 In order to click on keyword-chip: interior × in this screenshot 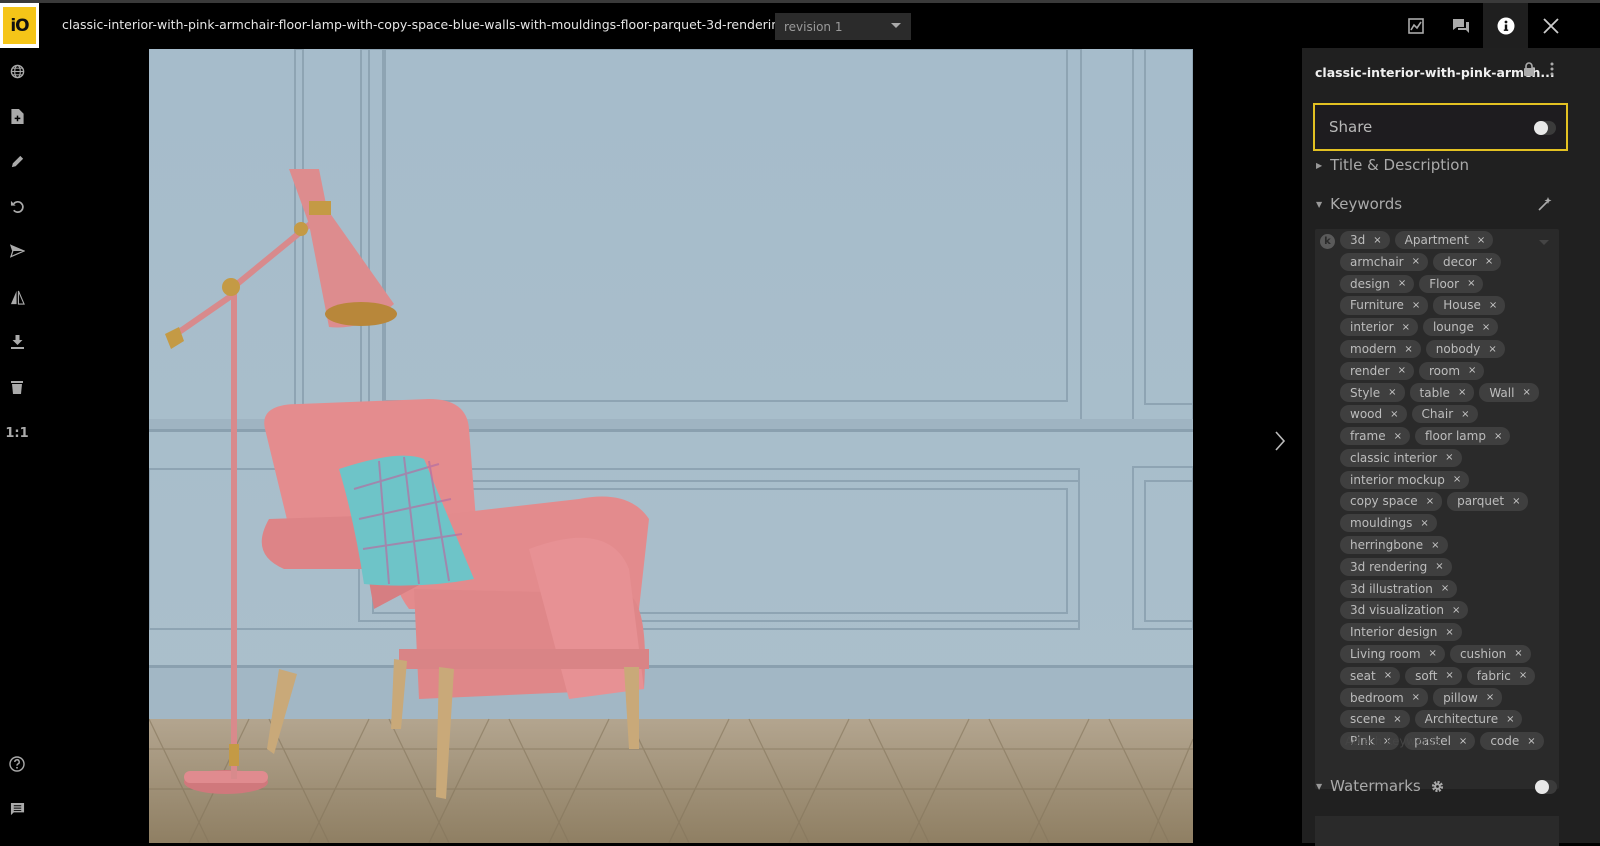, I will do `click(1379, 327)`.